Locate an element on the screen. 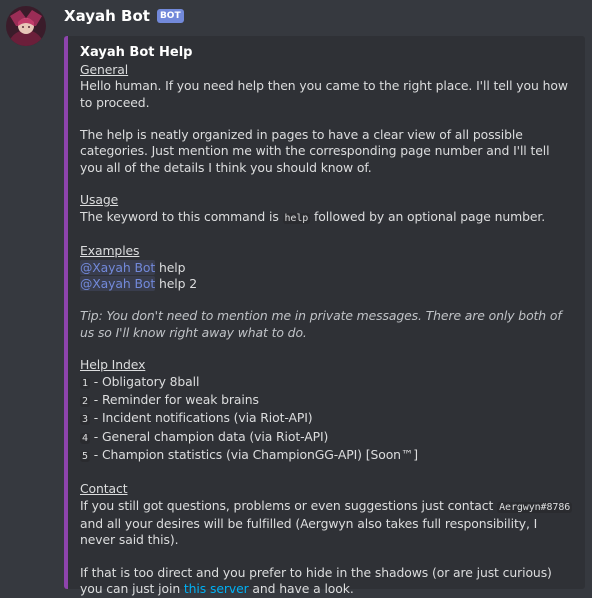 The height and width of the screenshot is (598, 592). avatar is located at coordinates (26, 26).